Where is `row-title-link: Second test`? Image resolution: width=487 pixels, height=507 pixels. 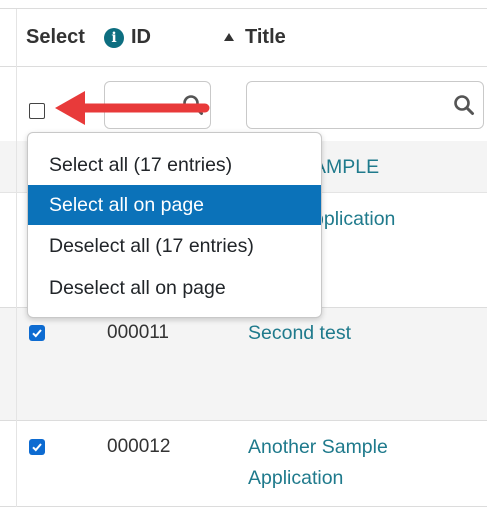
row-title-link: Second test is located at coordinates (299, 333).